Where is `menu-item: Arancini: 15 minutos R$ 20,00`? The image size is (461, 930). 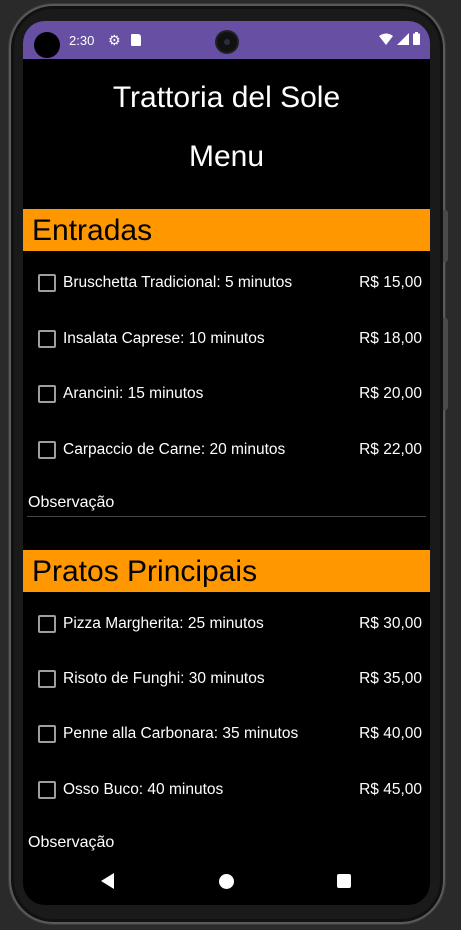 menu-item: Arancini: 15 minutos R$ 20,00 is located at coordinates (226, 394).